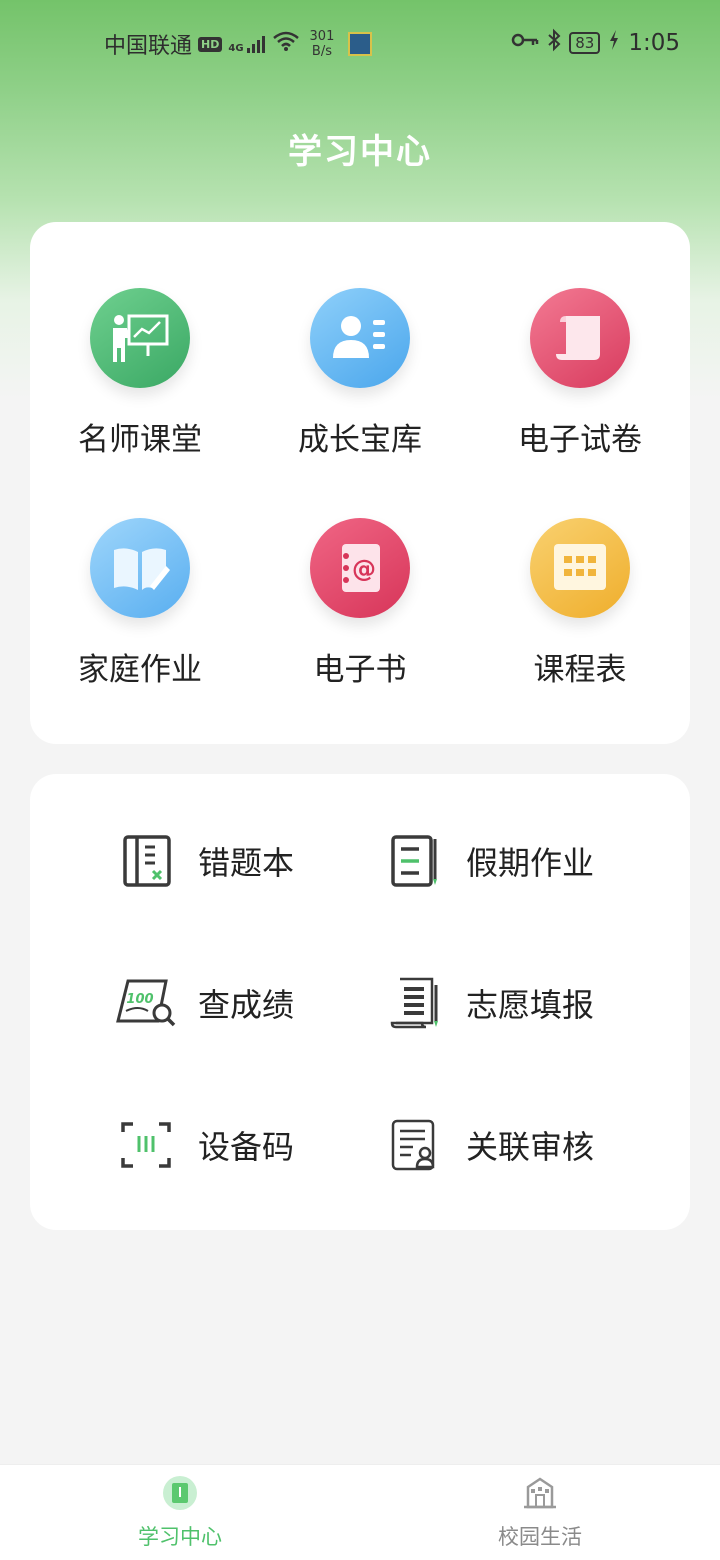 The width and height of the screenshot is (720, 1560). I want to click on list-item-device-code: 设备码, so click(264, 1145).